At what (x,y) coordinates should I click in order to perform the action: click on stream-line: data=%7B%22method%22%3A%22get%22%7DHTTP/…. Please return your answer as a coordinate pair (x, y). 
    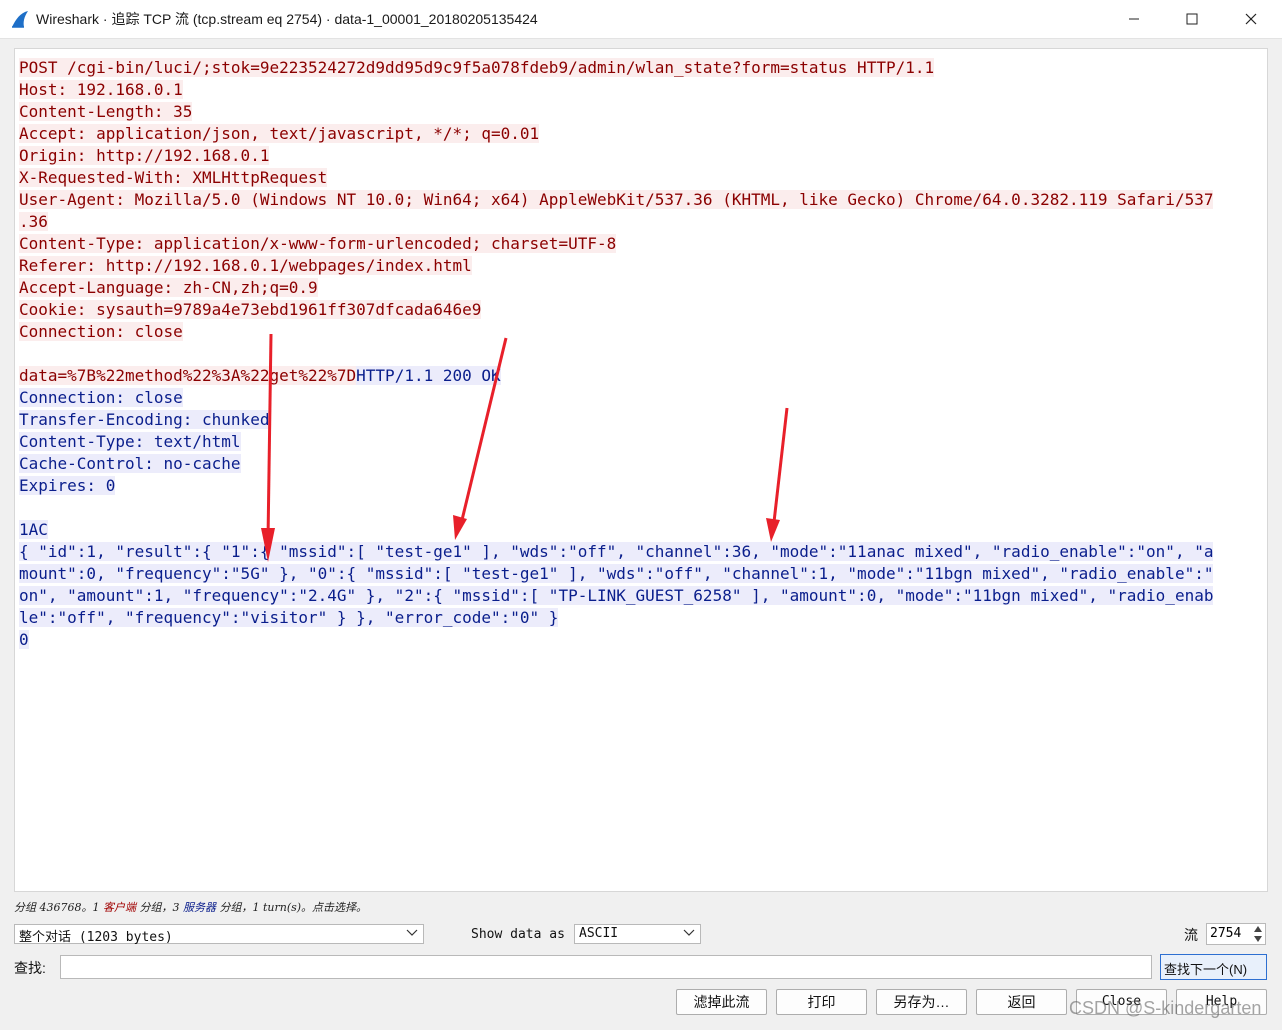
    Looking at the image, I should click on (641, 376).